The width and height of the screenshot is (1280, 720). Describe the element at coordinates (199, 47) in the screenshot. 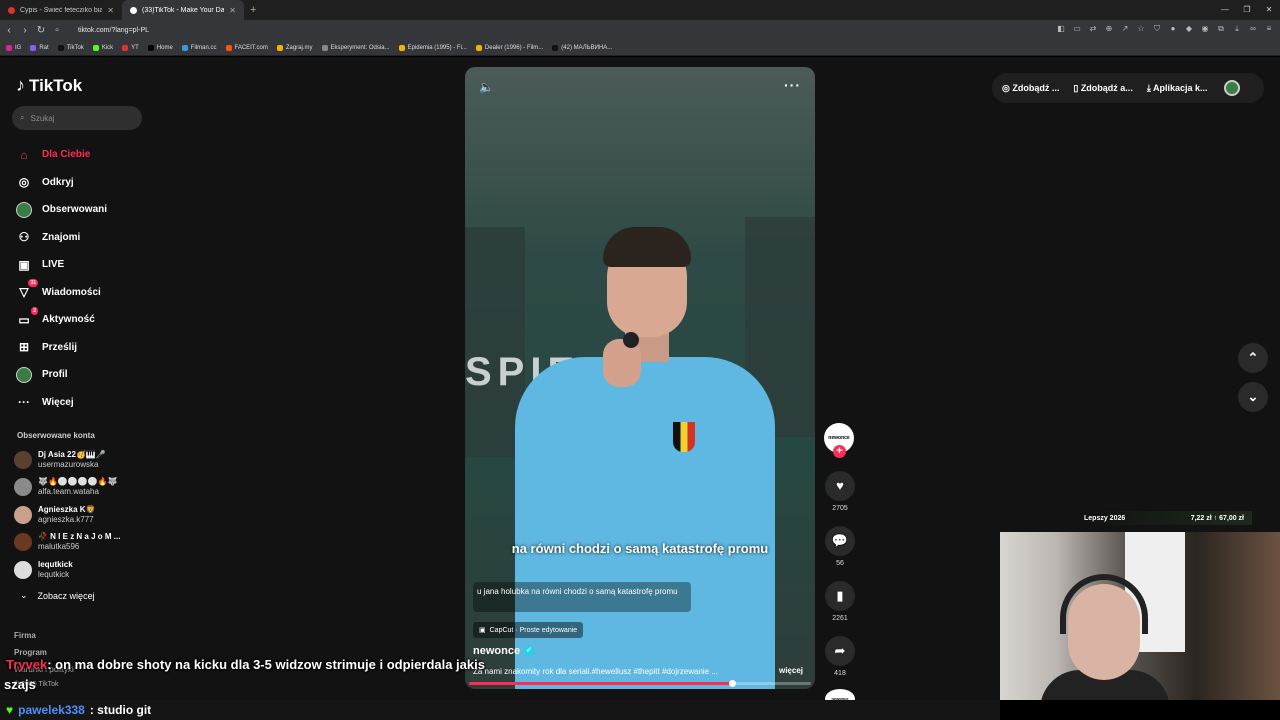

I see `bookmark: Filman.cc` at that location.